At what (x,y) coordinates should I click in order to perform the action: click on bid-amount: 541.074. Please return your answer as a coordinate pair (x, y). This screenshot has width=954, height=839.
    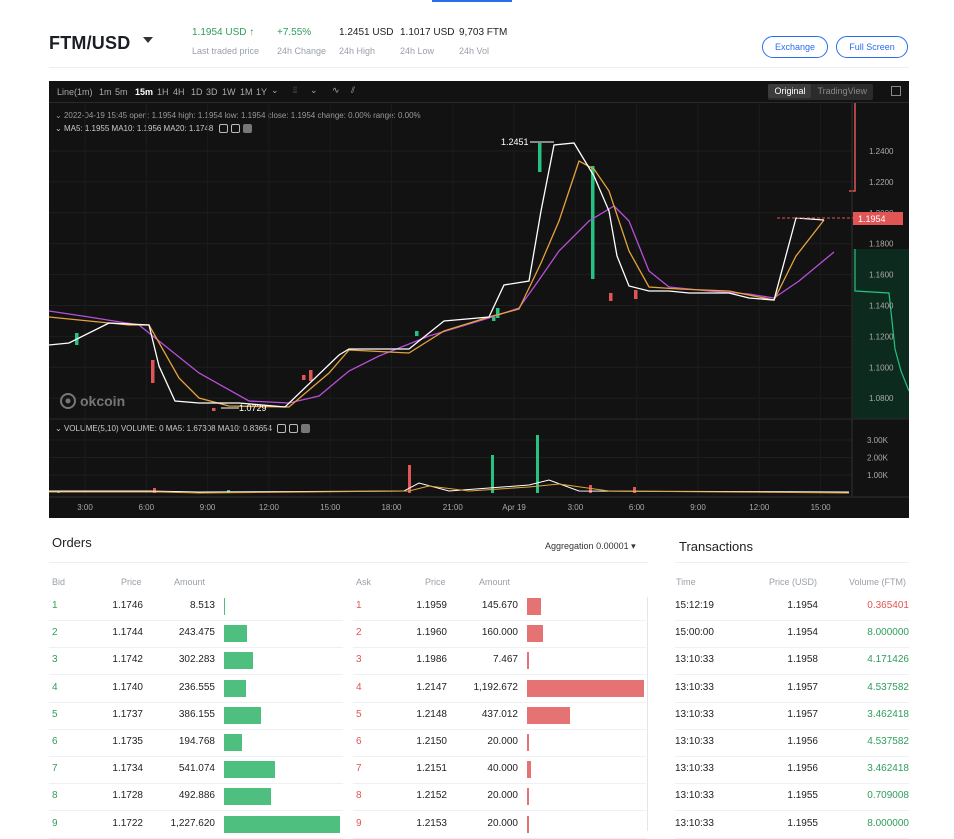
    Looking at the image, I should click on (196, 769).